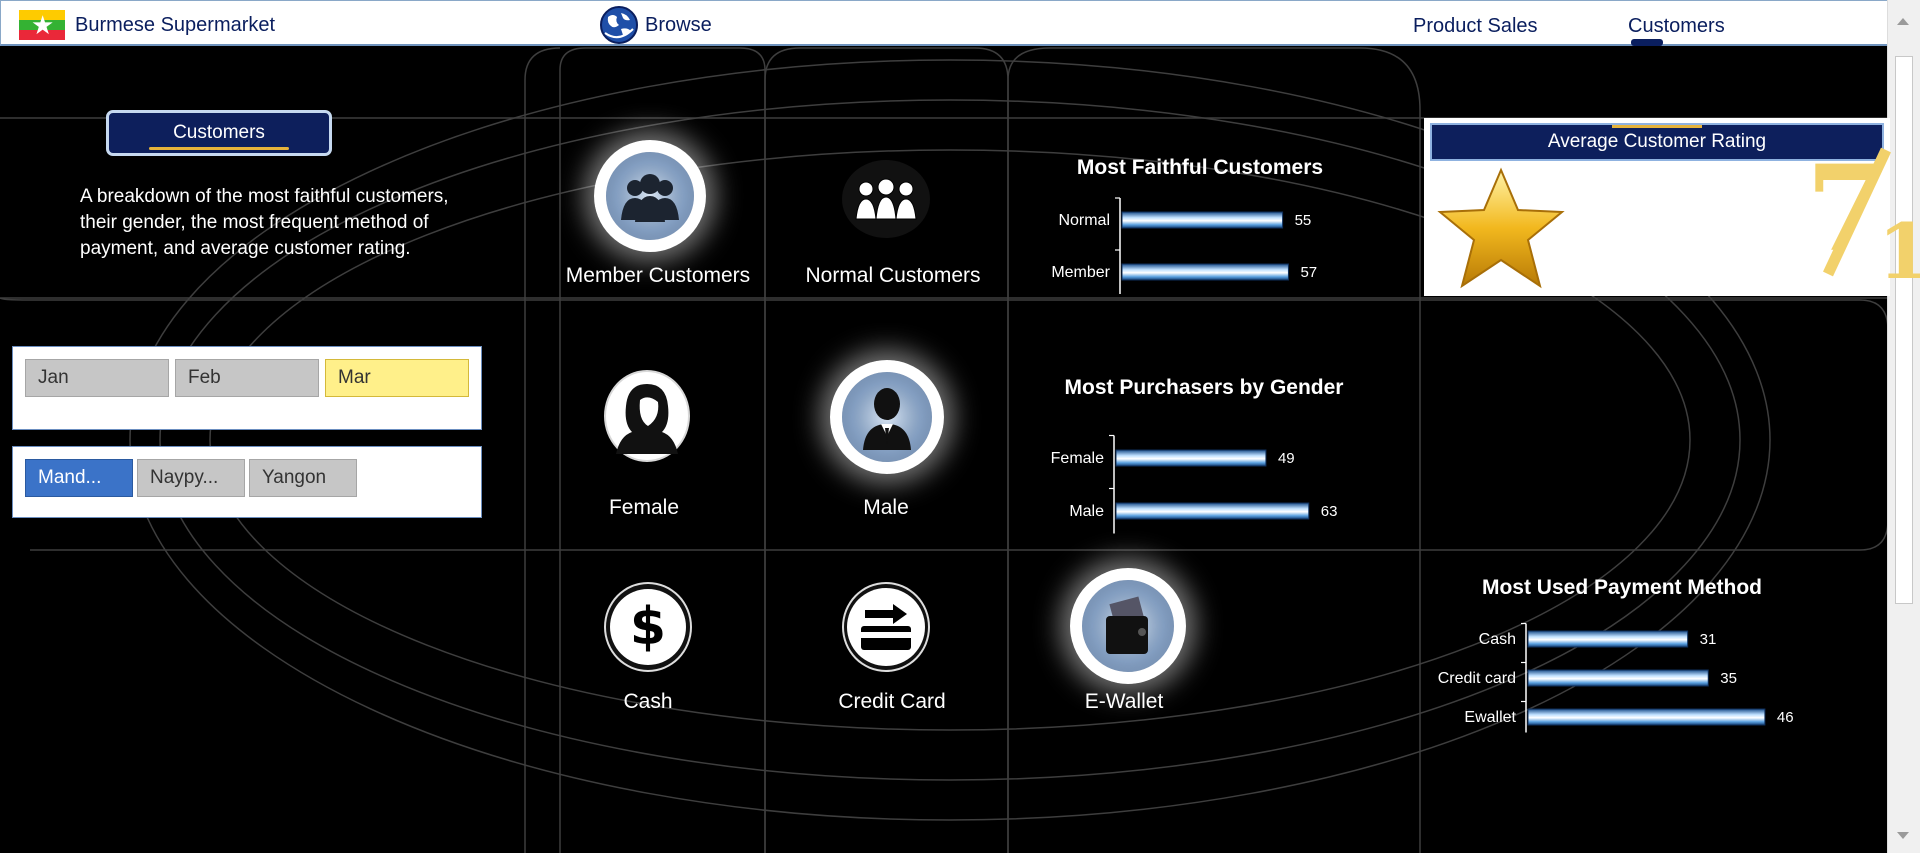  What do you see at coordinates (247, 378) in the screenshot?
I see `slicer-month-feb: Feb` at bounding box center [247, 378].